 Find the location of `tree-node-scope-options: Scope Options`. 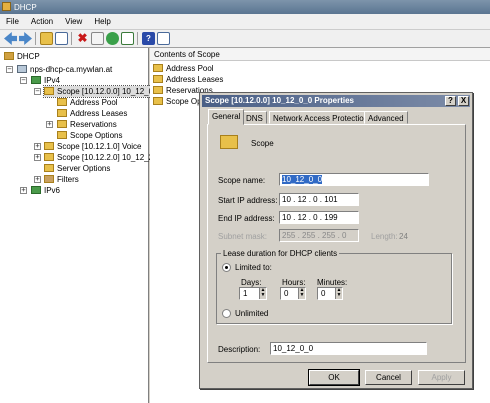

tree-node-scope-options: Scope Options is located at coordinates (89, 135).